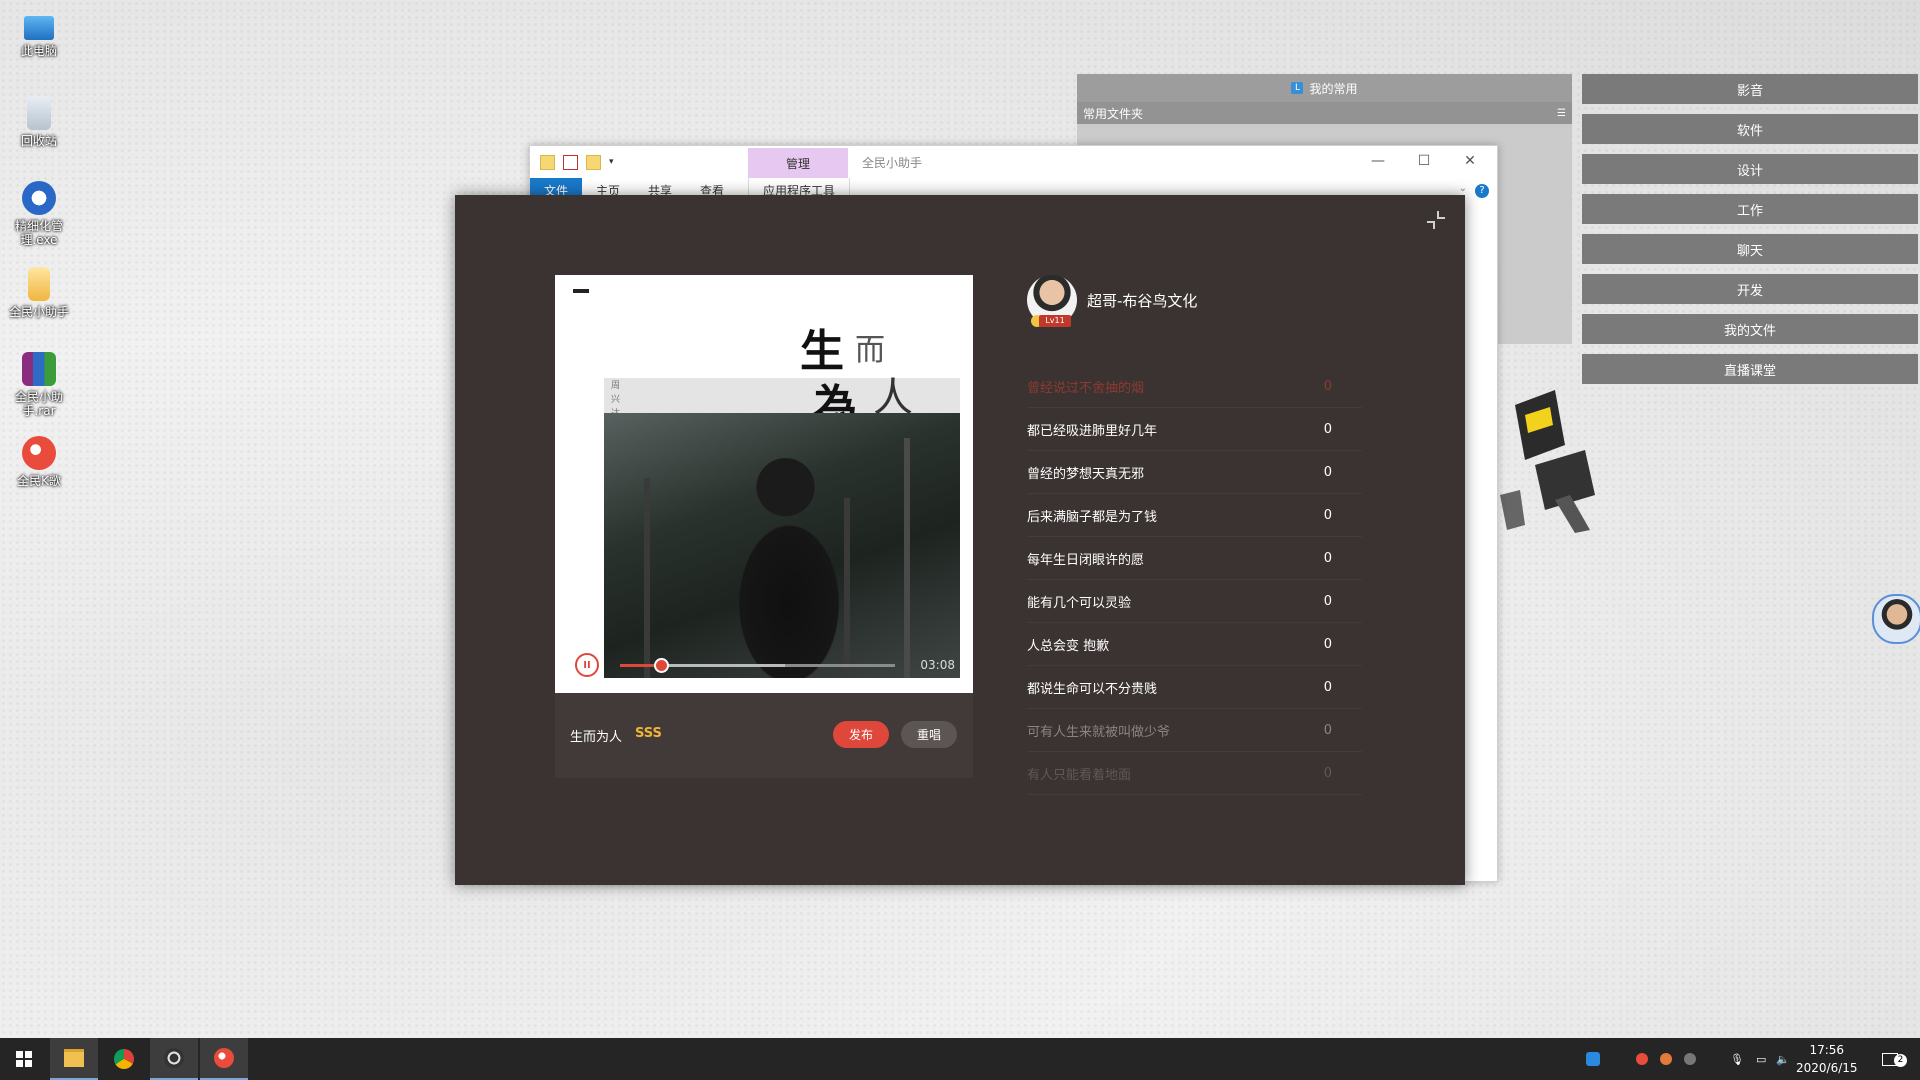  Describe the element at coordinates (1827, 1059) in the screenshot. I see `clock: 17:56 2020/6/15` at that location.